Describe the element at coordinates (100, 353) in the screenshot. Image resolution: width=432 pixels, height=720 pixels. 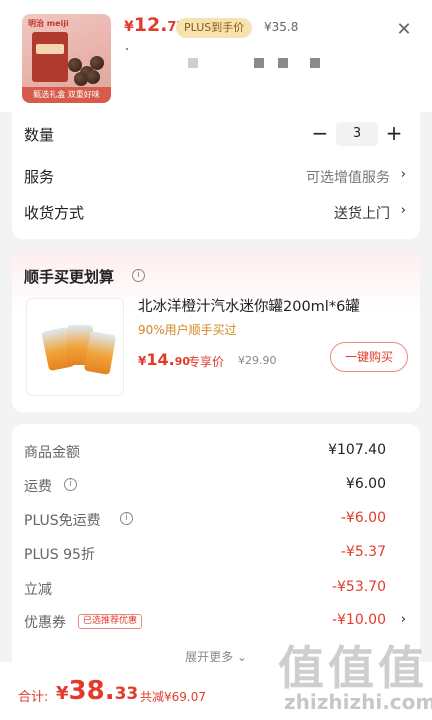
I see `can-graphic` at that location.